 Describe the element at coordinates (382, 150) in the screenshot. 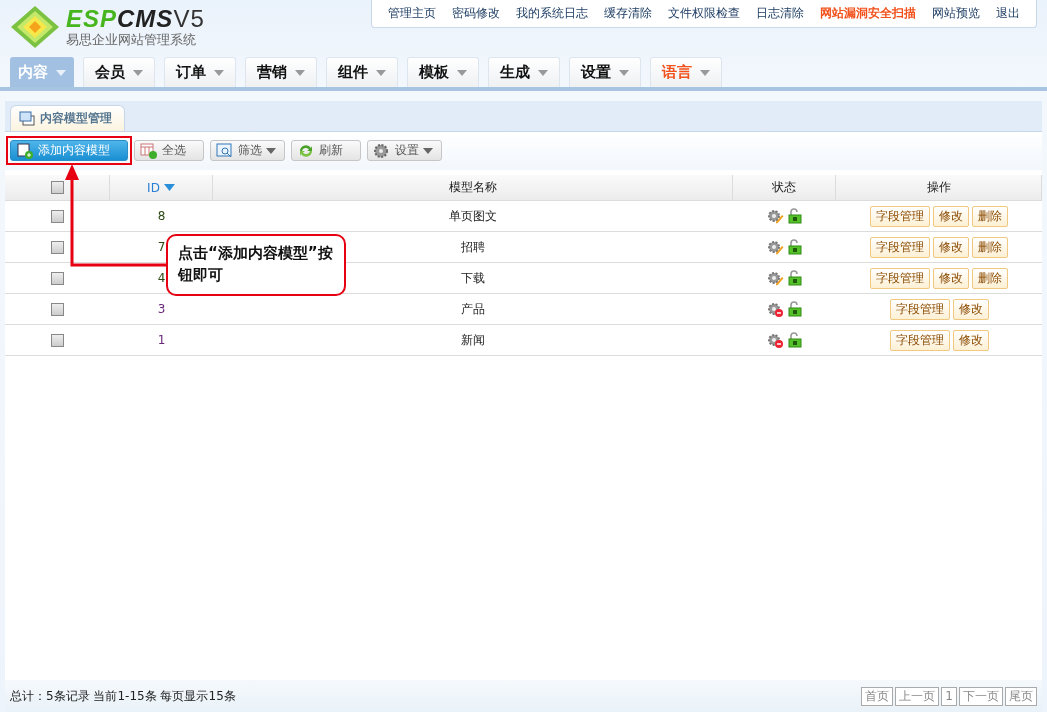

I see `settings-icon` at that location.